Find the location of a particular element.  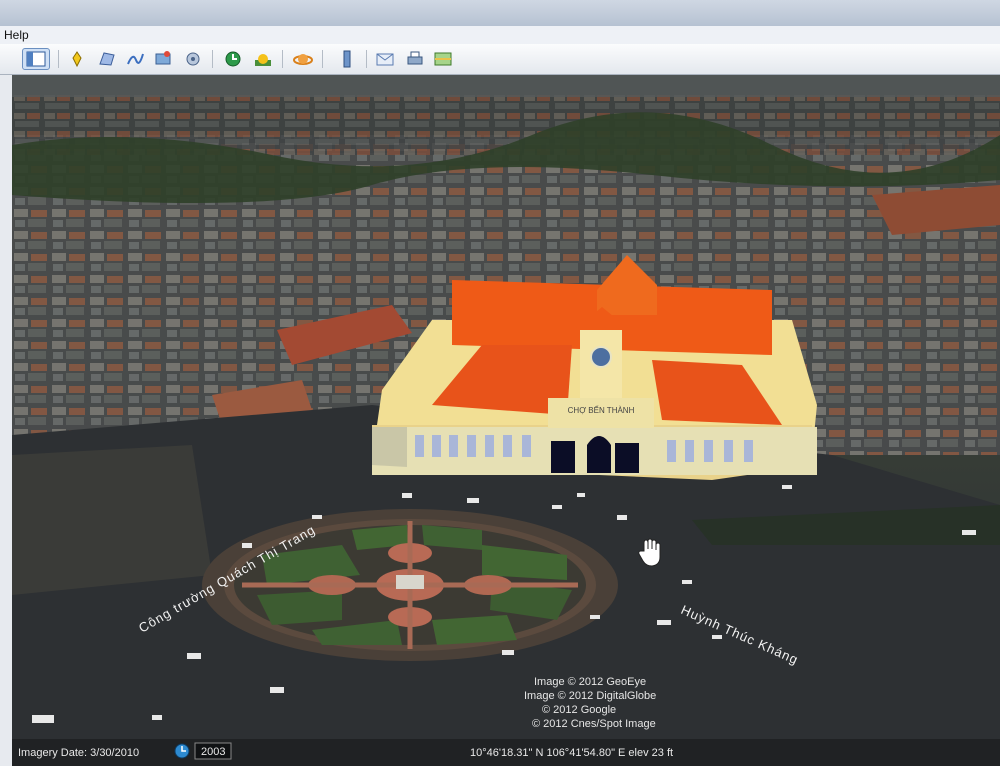

placemark-icon is located at coordinates (77, 59).